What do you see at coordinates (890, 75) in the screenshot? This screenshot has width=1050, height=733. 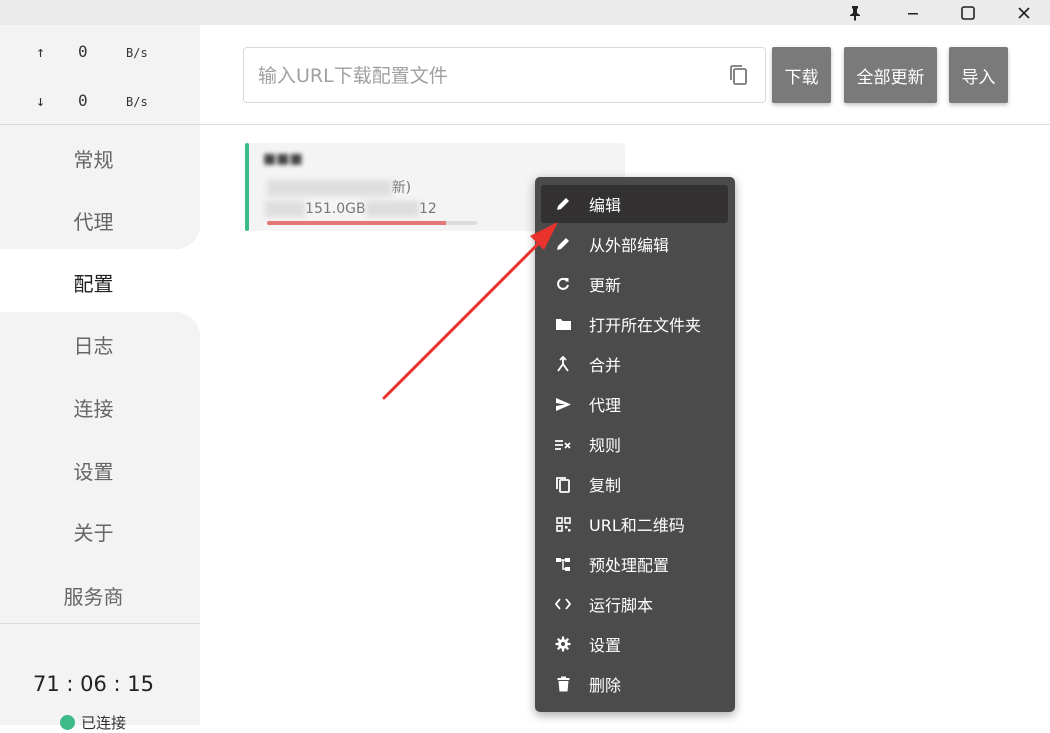 I see `update-all-button: 全部更新` at bounding box center [890, 75].